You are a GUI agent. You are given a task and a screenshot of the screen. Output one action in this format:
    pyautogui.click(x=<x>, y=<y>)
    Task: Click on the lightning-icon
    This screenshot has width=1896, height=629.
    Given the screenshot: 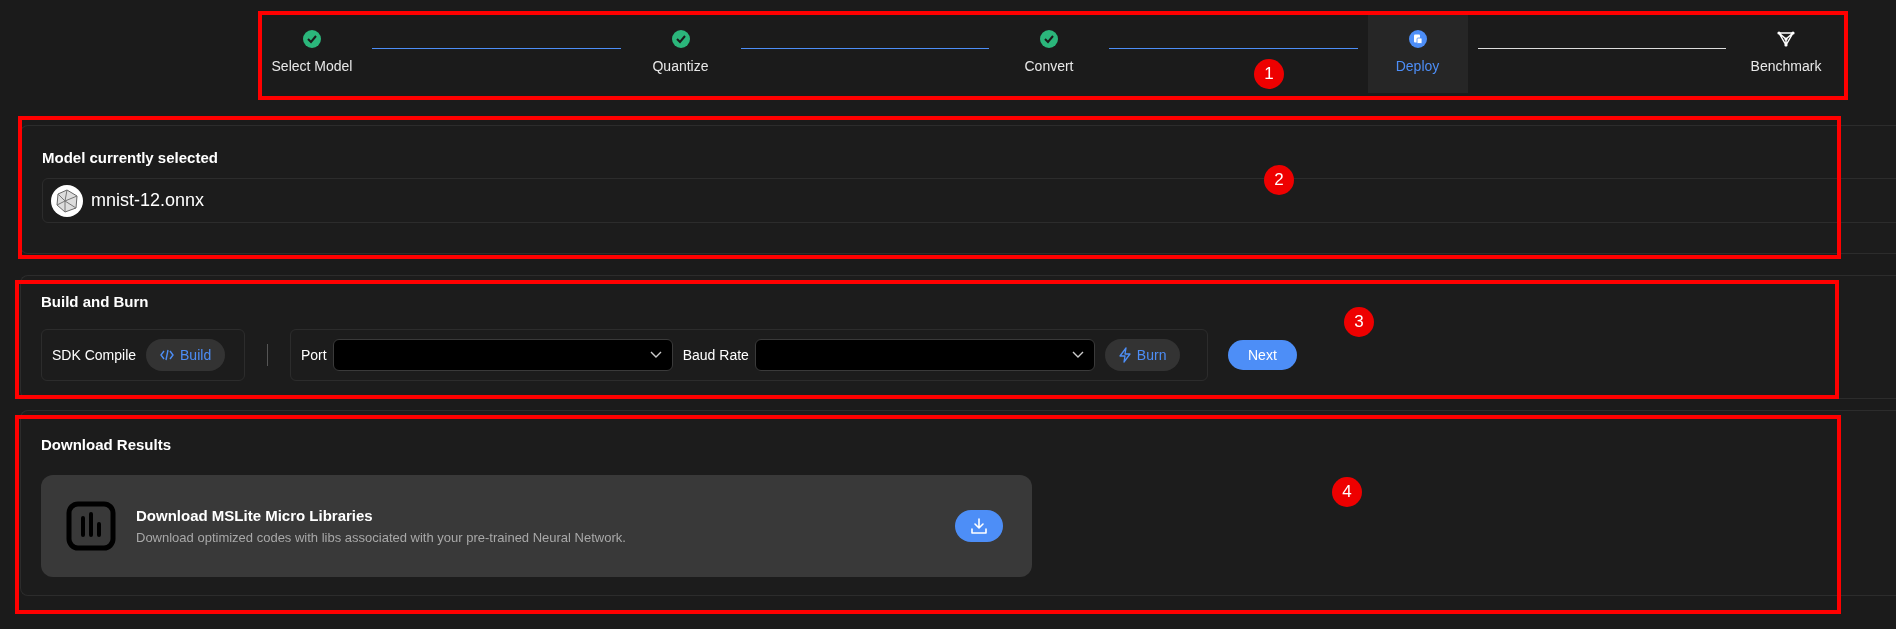 What is the action you would take?
    pyautogui.click(x=1124, y=355)
    